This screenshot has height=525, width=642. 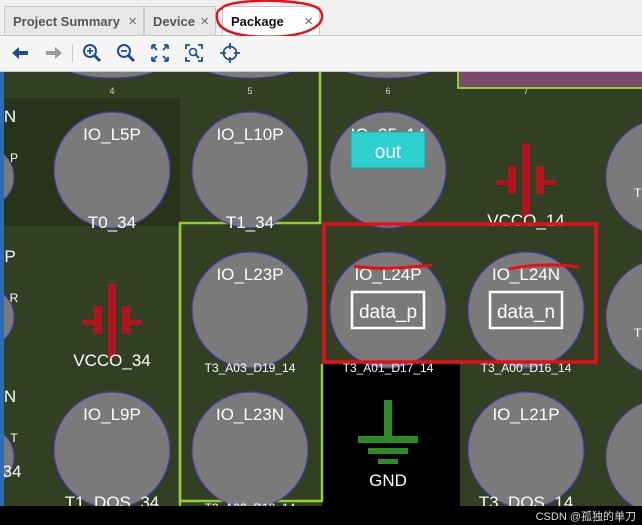 I want to click on pin-name: IO_L23N, so click(x=250, y=414).